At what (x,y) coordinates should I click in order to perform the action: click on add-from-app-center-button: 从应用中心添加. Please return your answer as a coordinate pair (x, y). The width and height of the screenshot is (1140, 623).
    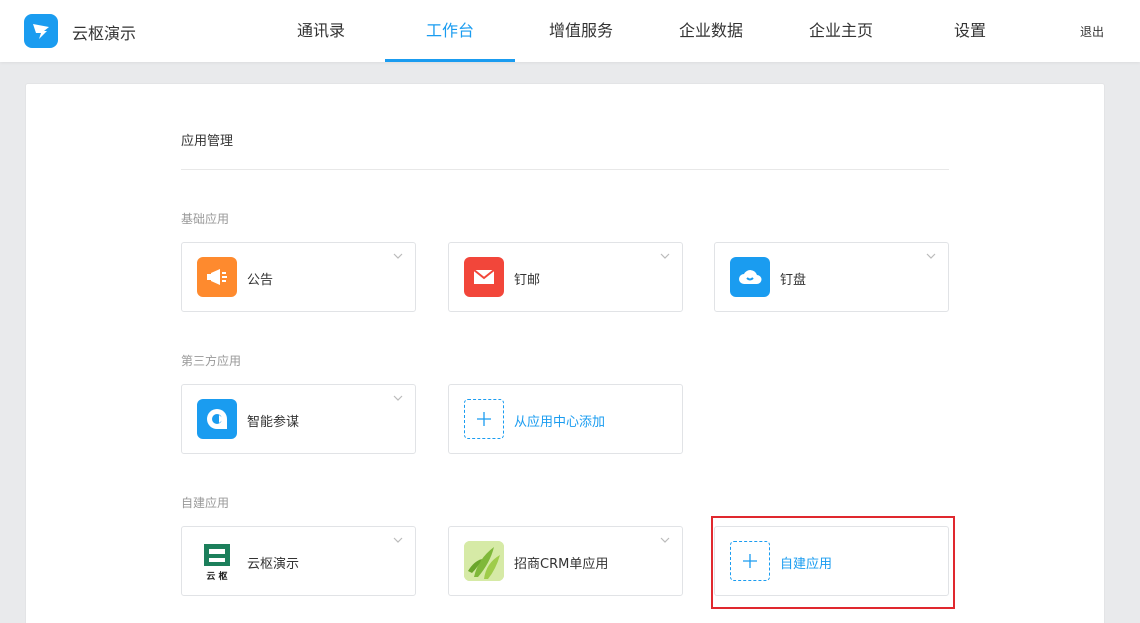
    Looking at the image, I should click on (565, 419).